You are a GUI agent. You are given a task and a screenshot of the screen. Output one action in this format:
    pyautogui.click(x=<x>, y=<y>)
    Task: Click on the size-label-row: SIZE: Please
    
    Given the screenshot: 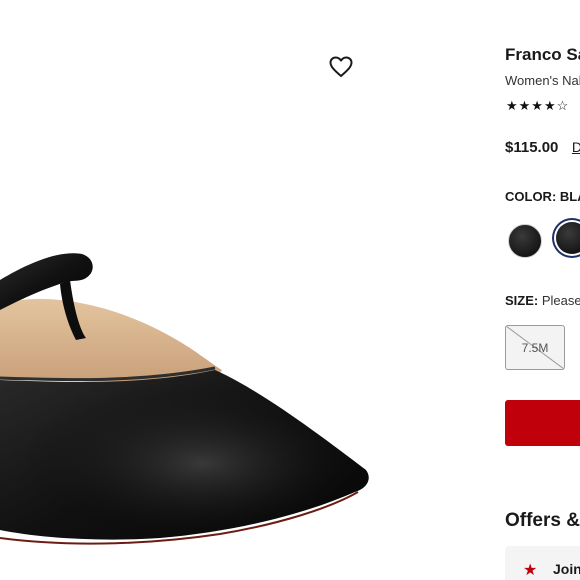 What is the action you would take?
    pyautogui.click(x=542, y=300)
    